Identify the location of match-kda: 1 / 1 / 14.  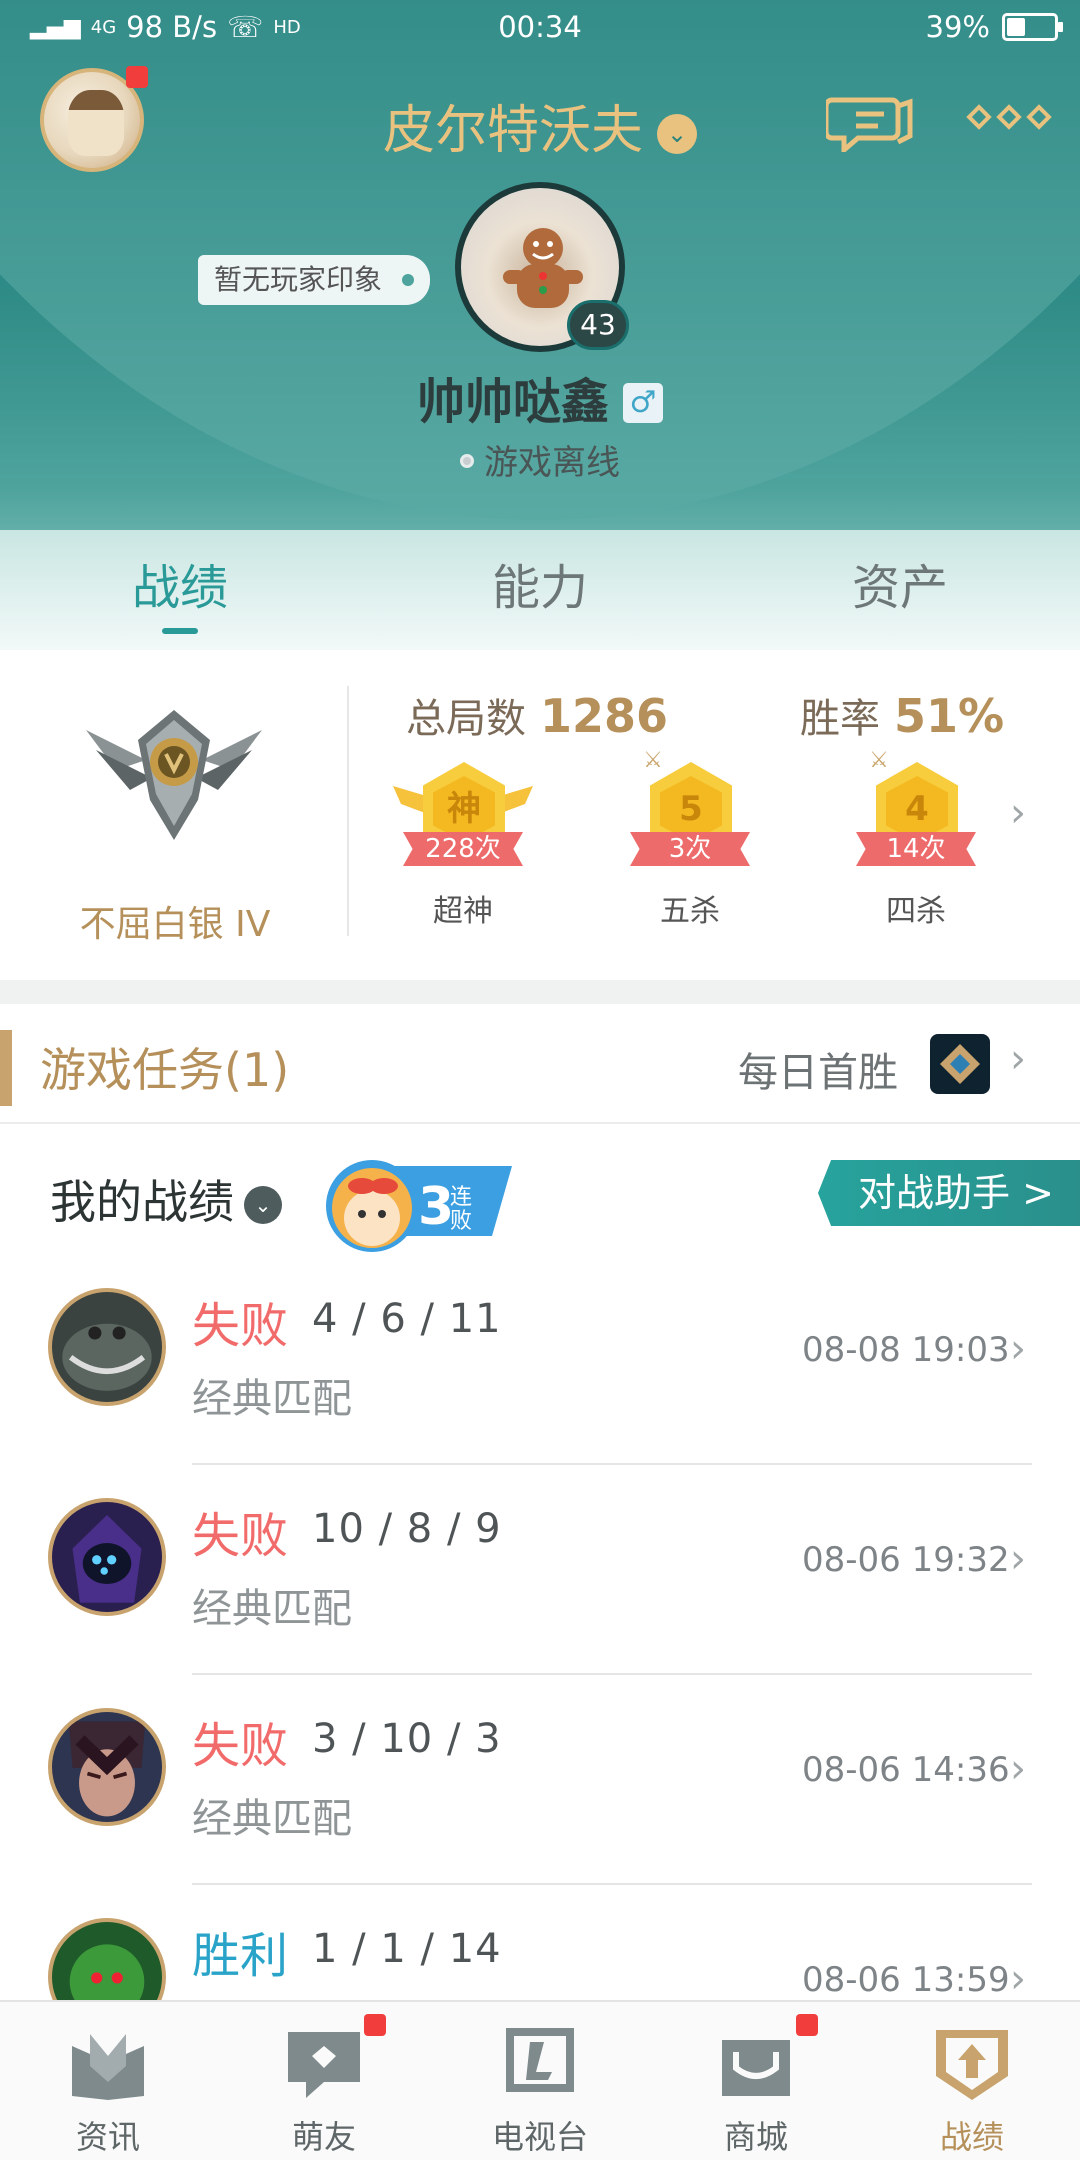
(407, 1949).